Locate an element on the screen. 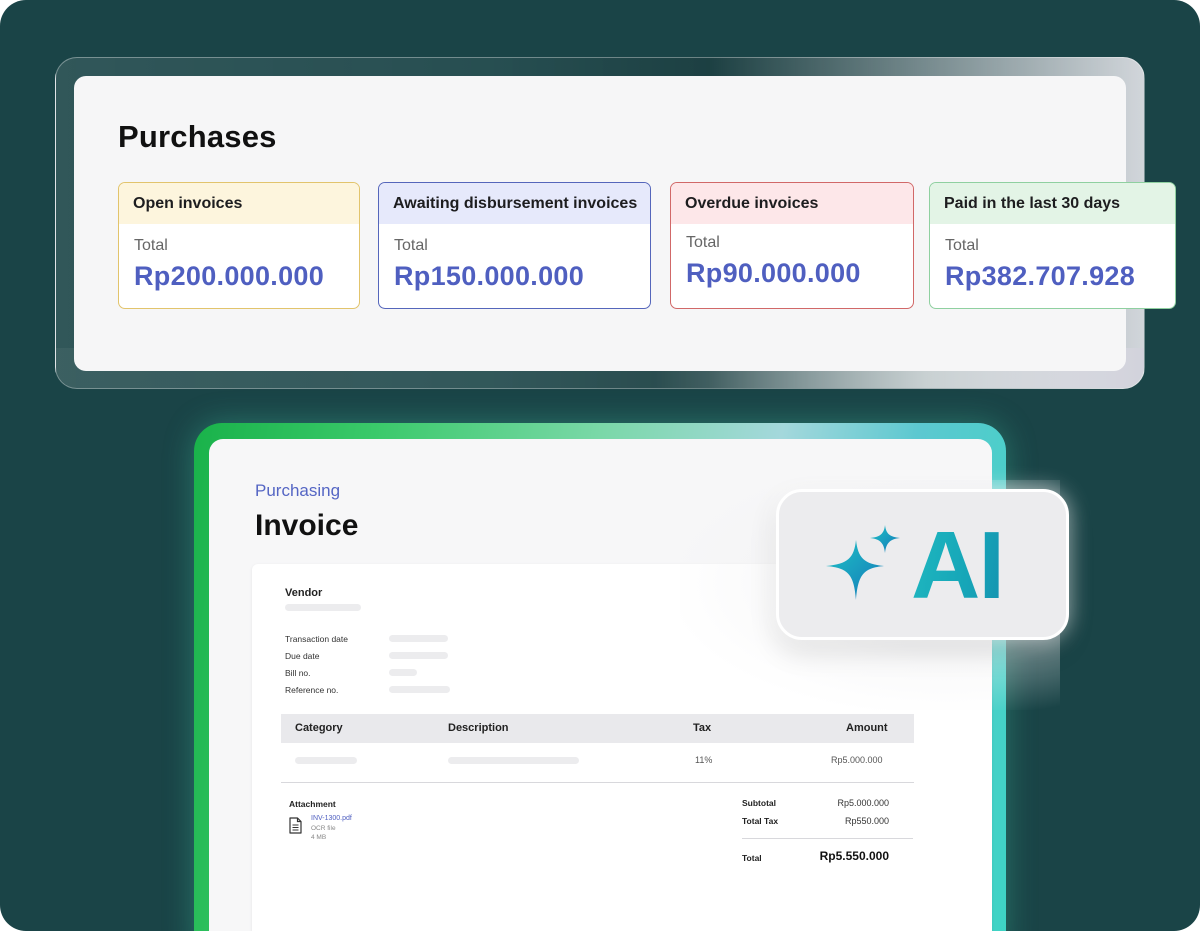 The width and height of the screenshot is (1200, 931). attachment-file-link: INV-1300.pdf is located at coordinates (331, 818).